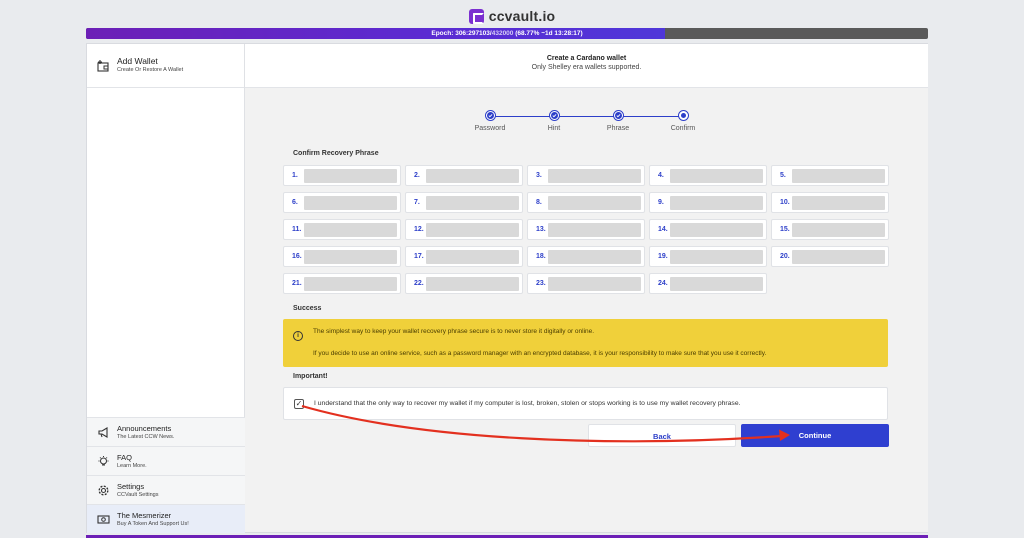  I want to click on recovery-word-field: 21., so click(342, 283).